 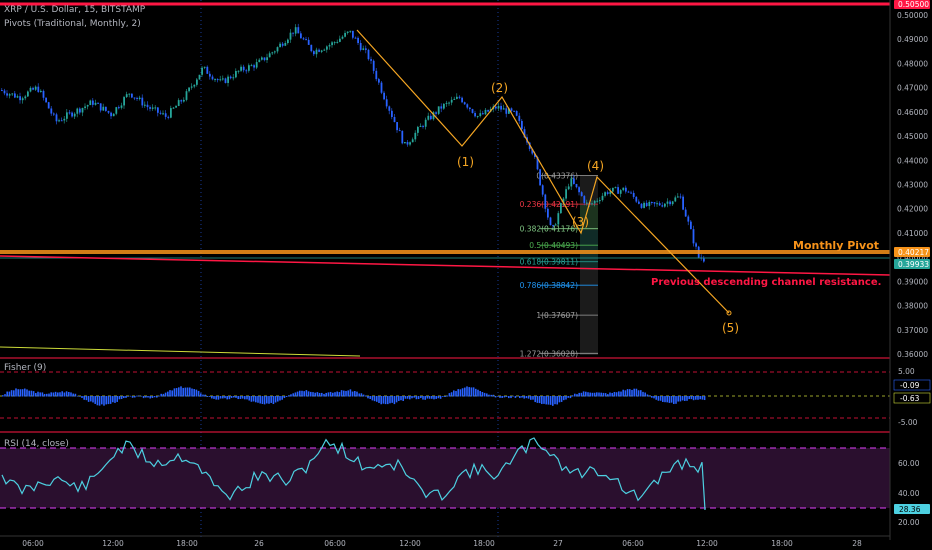 I want to click on price-tick: 0.43000, so click(x=912, y=185).